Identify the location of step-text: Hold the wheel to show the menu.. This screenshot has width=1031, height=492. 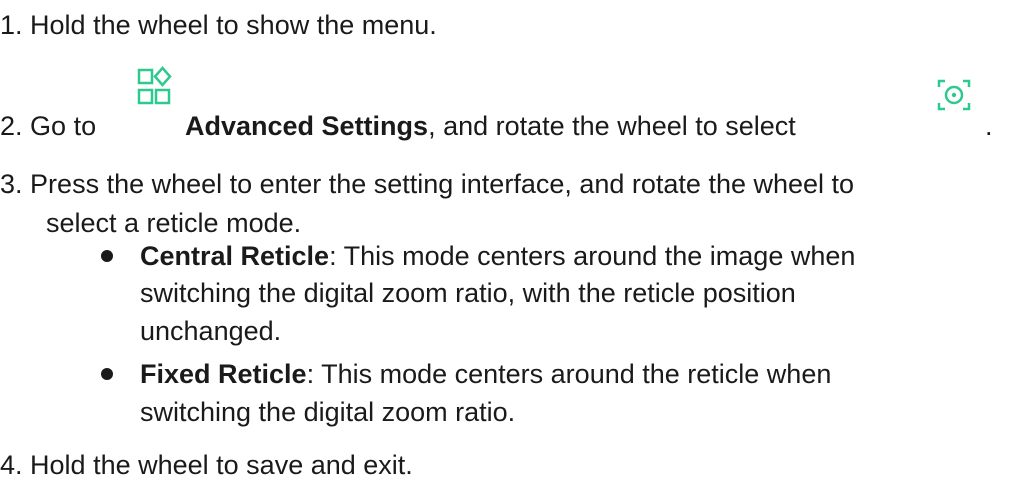
(233, 25).